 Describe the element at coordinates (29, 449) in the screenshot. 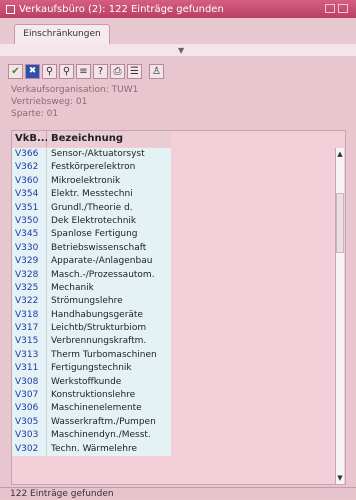

I see `cell-code: V302` at that location.